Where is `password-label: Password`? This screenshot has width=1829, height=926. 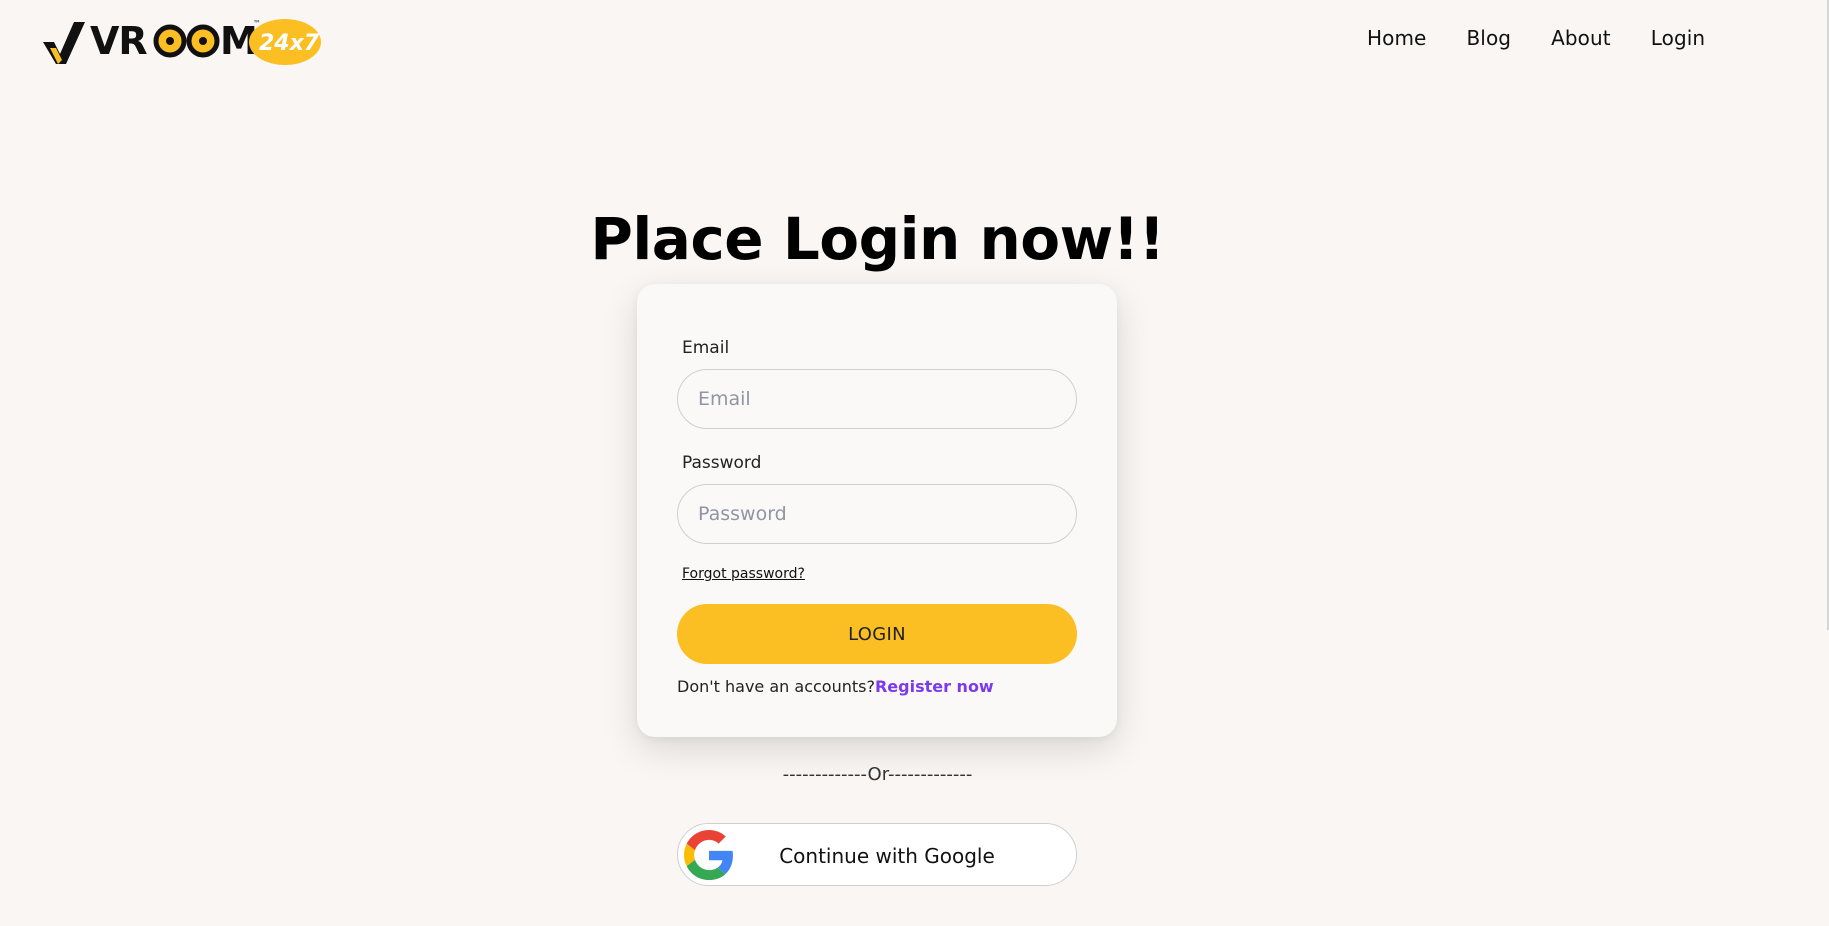 password-label: Password is located at coordinates (722, 463).